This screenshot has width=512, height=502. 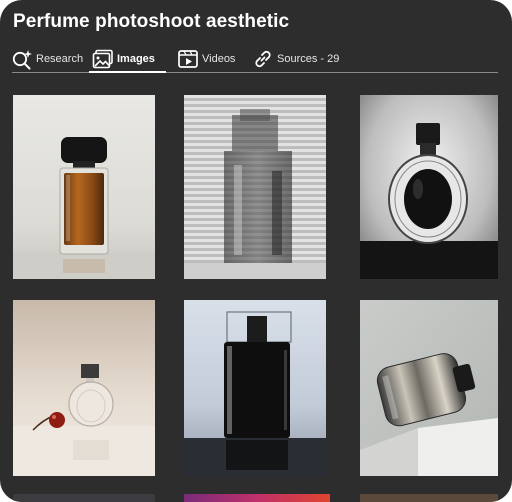 What do you see at coordinates (255, 388) in the screenshot?
I see `image-result-dark-bottle` at bounding box center [255, 388].